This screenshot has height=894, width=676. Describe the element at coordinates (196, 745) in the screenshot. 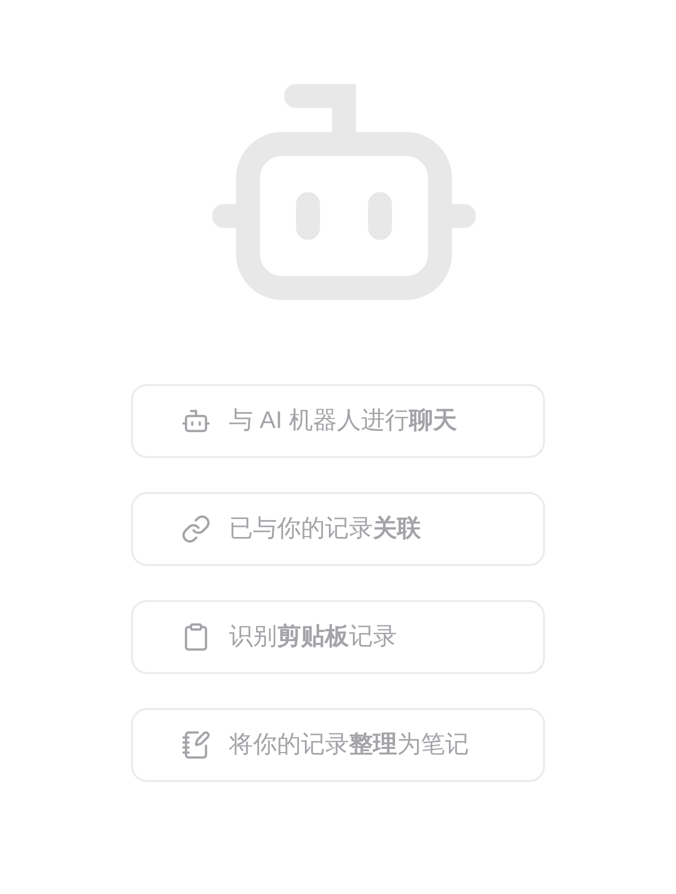

I see `notebook-pen-icon` at that location.